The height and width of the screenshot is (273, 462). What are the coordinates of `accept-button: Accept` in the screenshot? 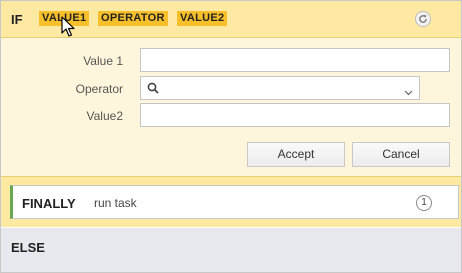 It's located at (296, 154).